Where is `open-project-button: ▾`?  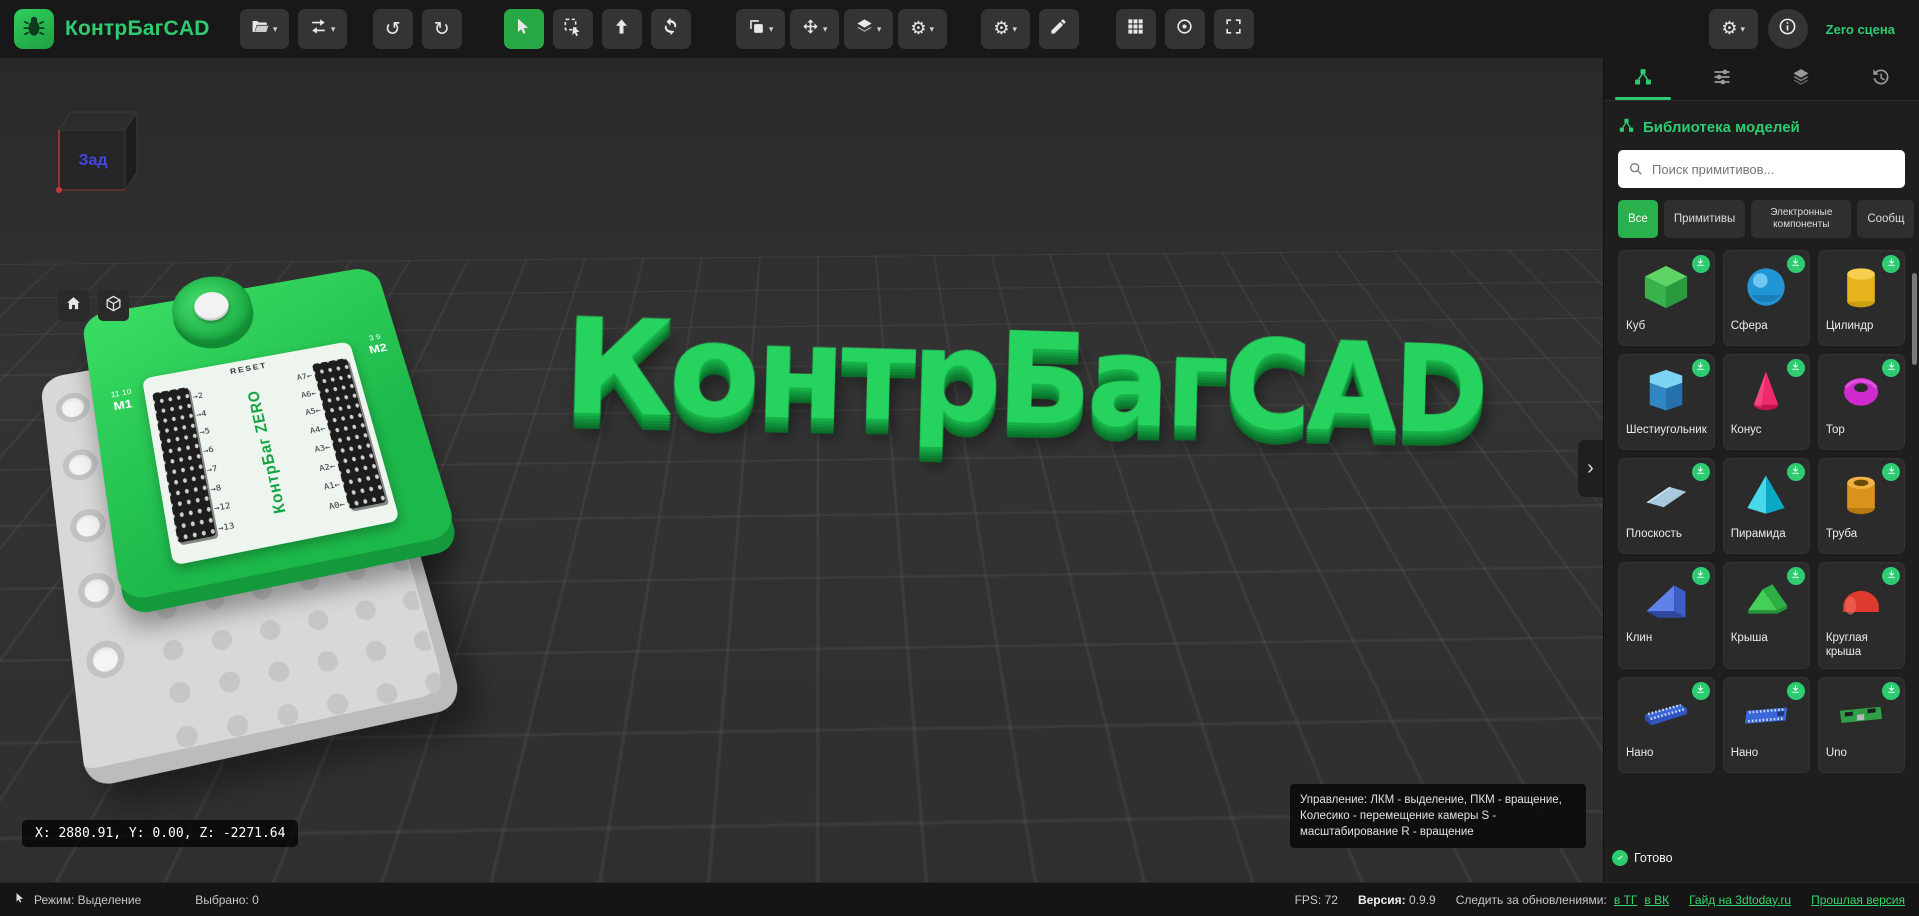 open-project-button: ▾ is located at coordinates (264, 29).